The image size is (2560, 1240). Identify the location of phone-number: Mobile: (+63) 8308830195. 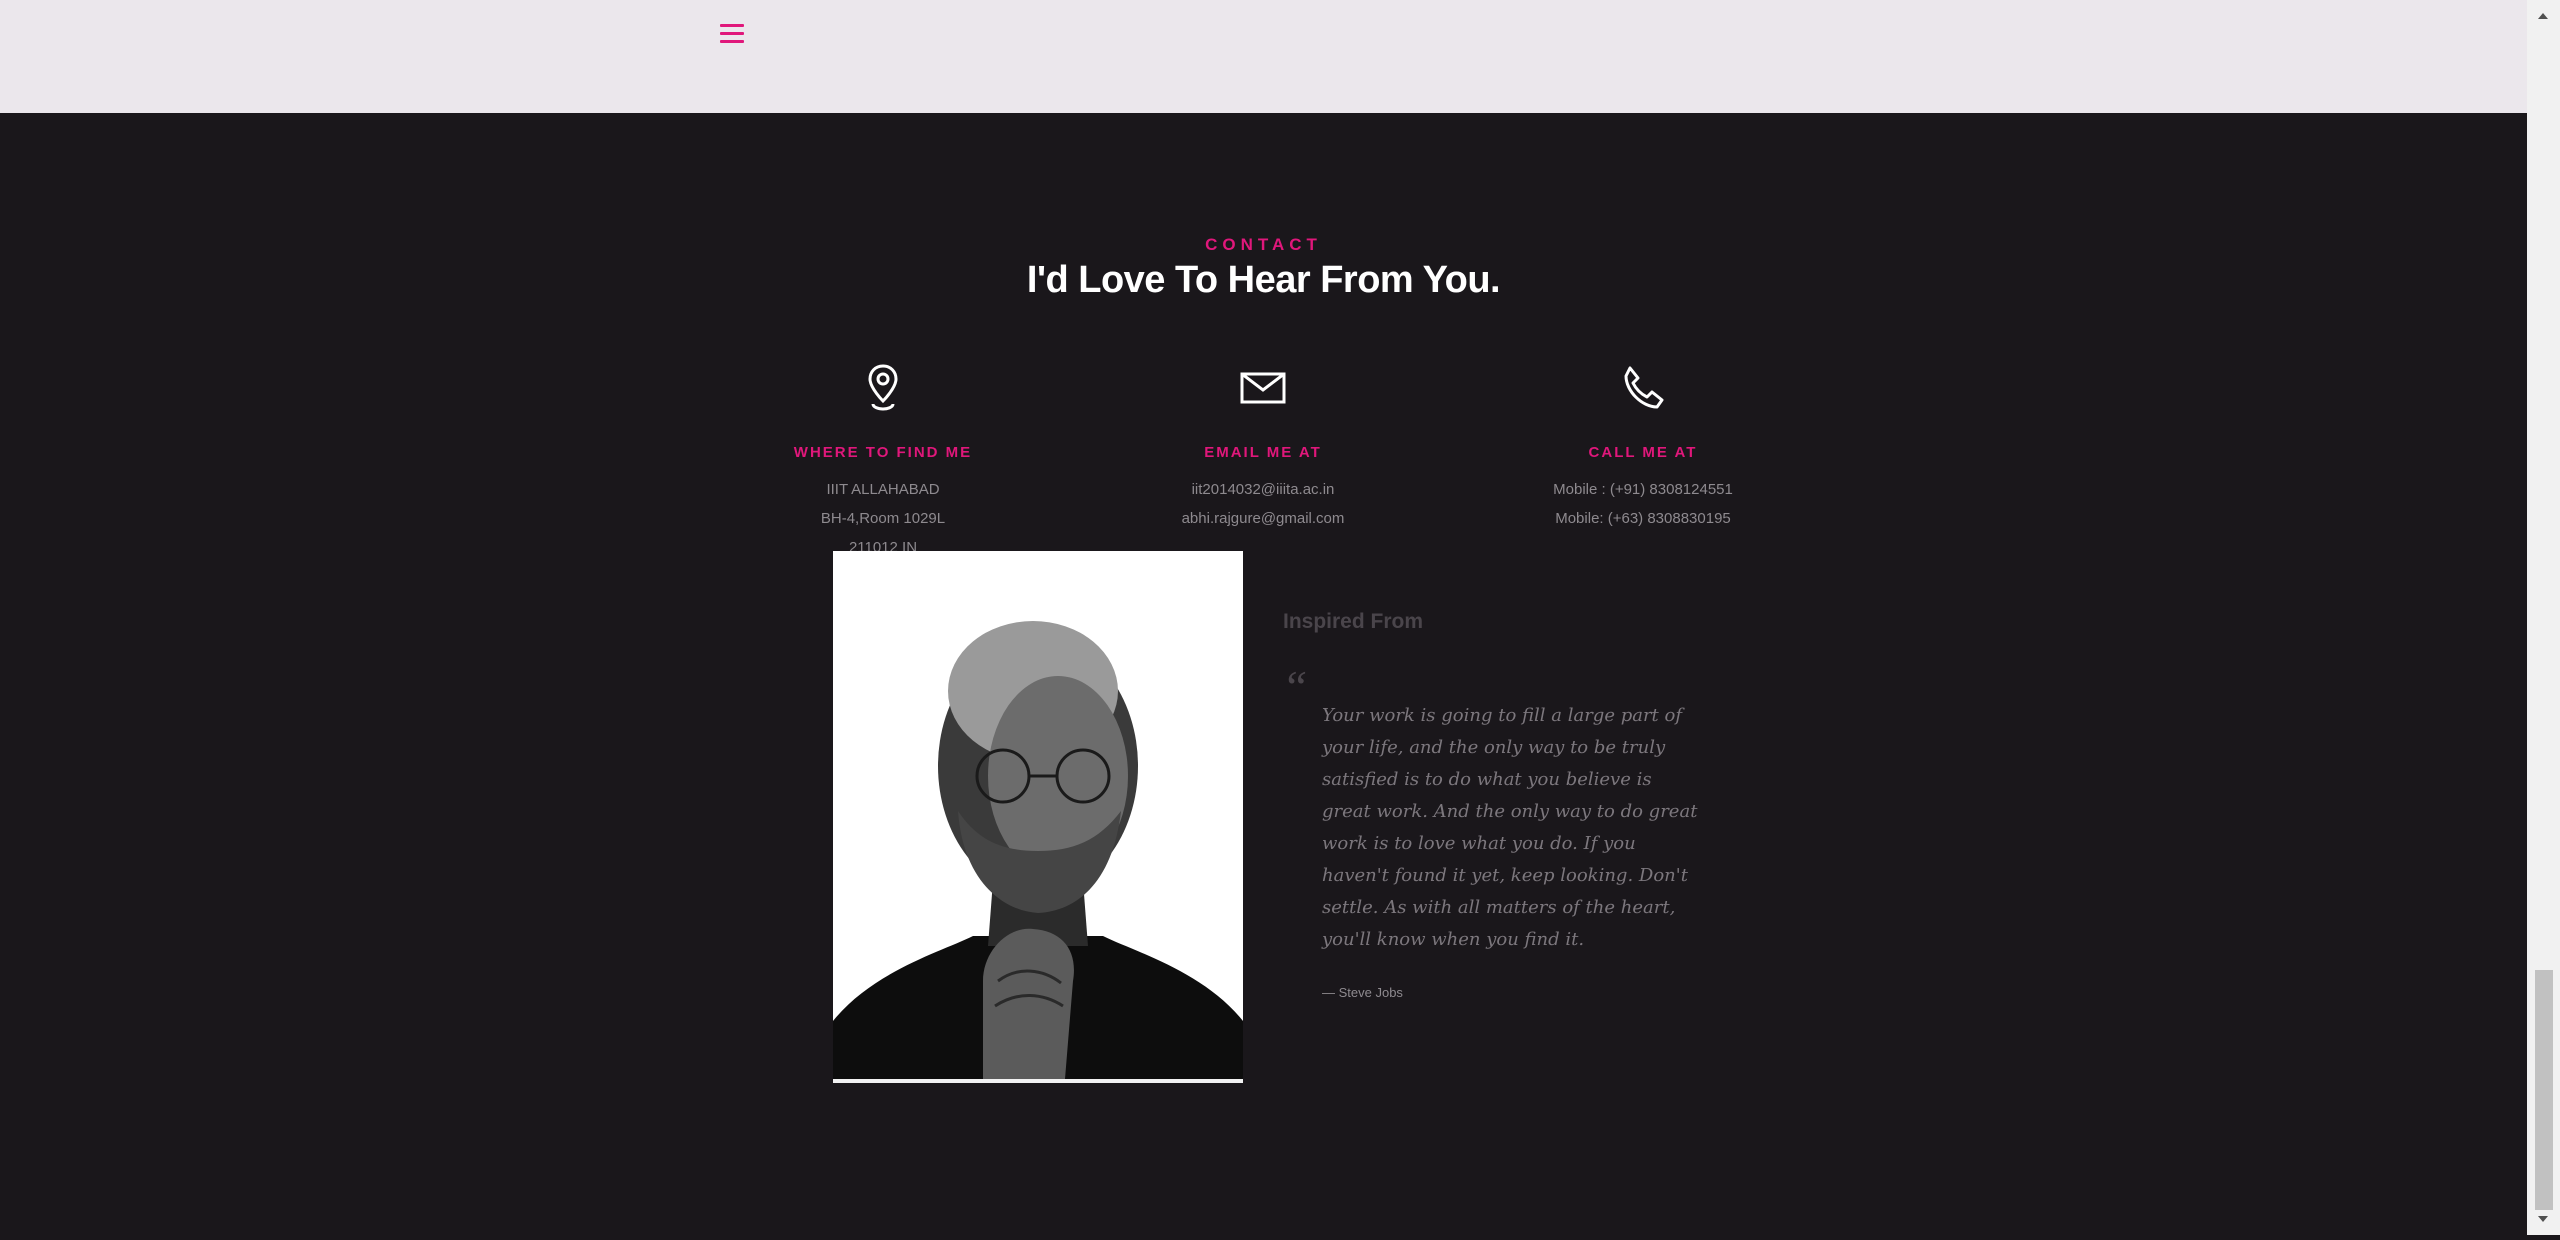
(1643, 518).